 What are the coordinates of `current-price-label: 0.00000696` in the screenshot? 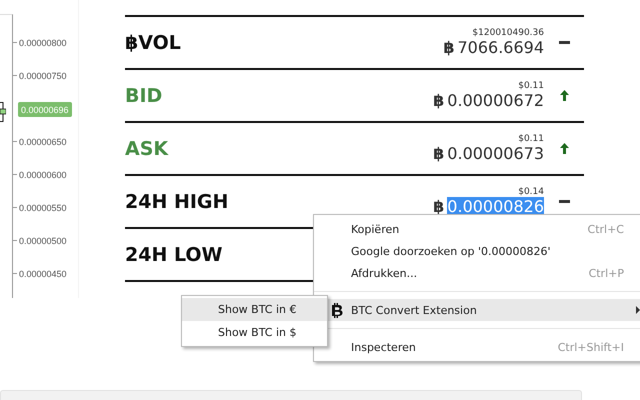 It's located at (45, 109).